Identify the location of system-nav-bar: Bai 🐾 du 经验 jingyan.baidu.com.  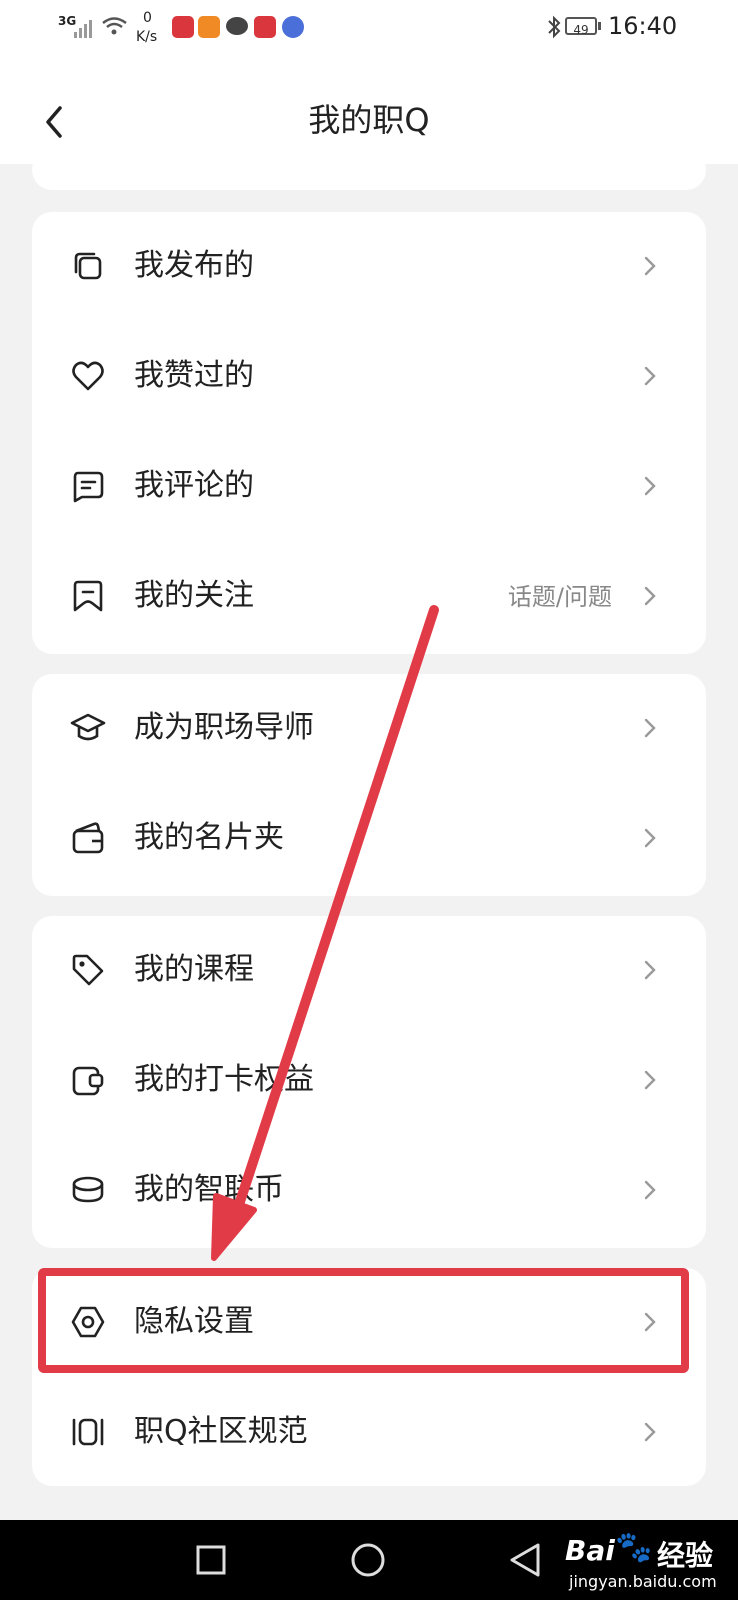
(369, 1560).